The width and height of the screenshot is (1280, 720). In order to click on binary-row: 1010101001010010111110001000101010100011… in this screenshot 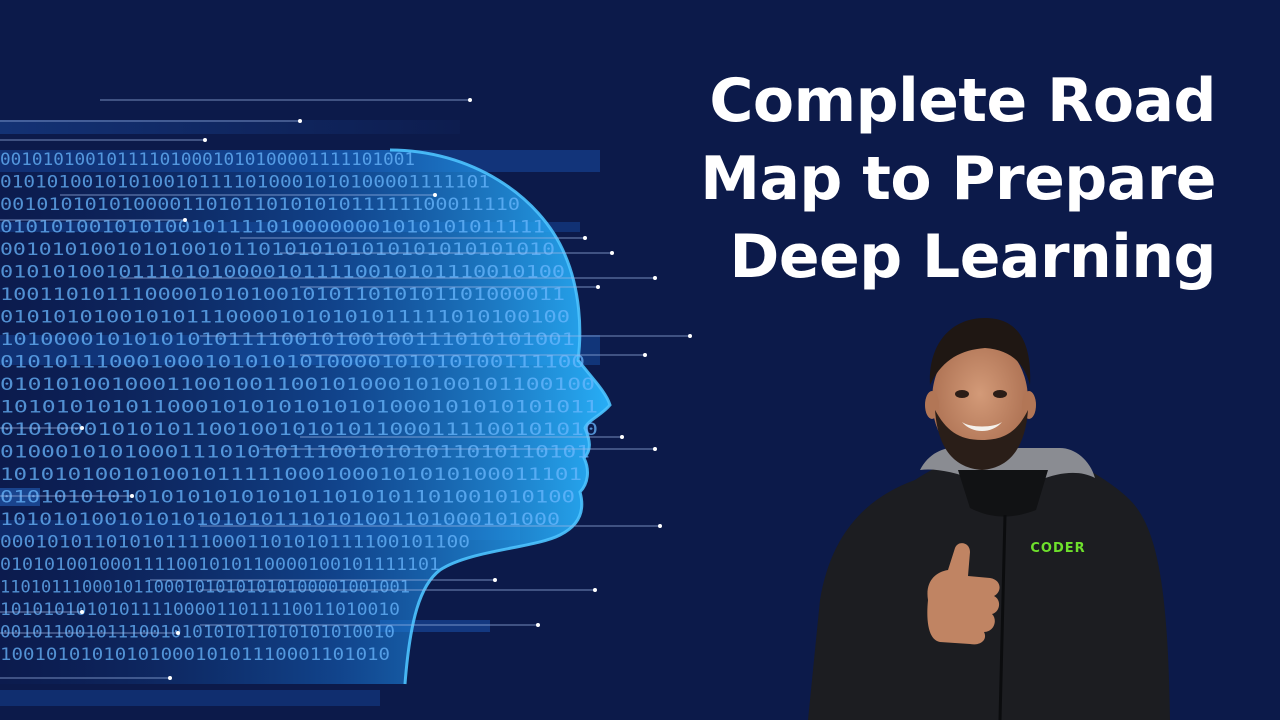, I will do `click(291, 475)`.